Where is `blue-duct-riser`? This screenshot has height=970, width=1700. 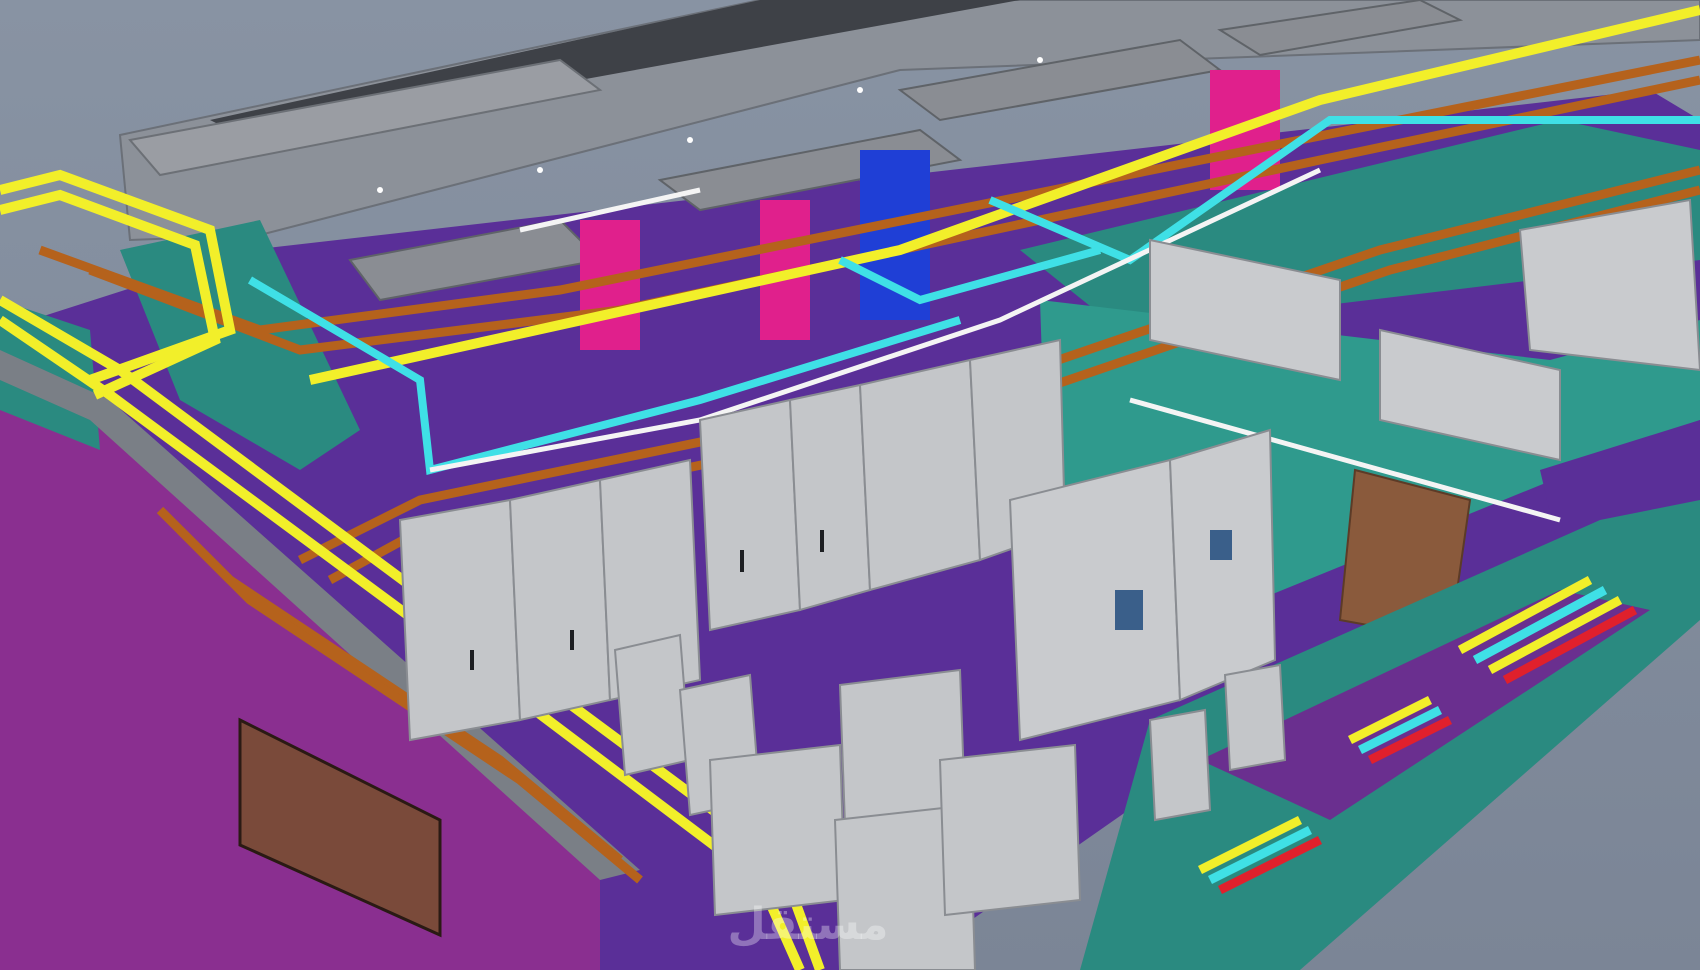
blue-duct-riser is located at coordinates (895, 235).